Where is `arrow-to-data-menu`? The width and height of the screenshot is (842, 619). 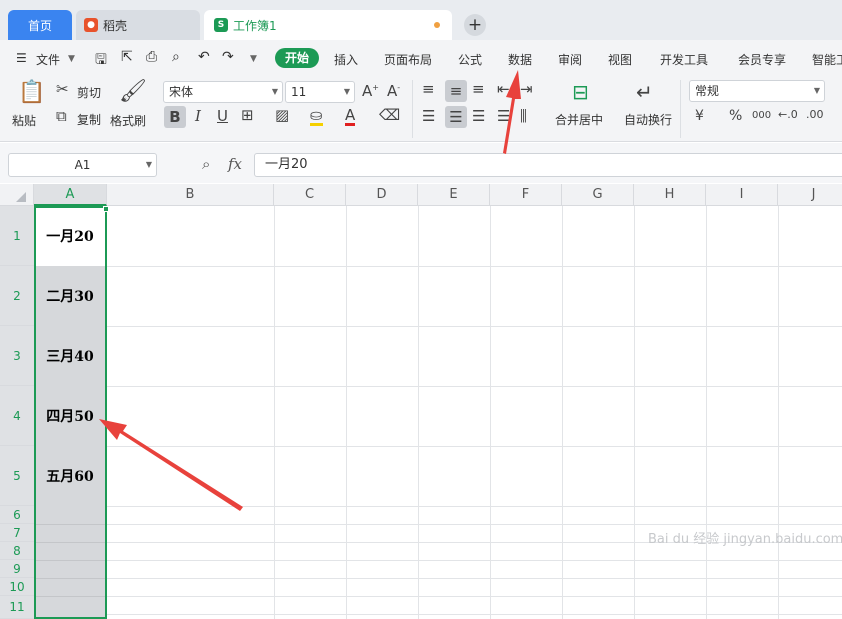 arrow-to-data-menu is located at coordinates (512, 112).